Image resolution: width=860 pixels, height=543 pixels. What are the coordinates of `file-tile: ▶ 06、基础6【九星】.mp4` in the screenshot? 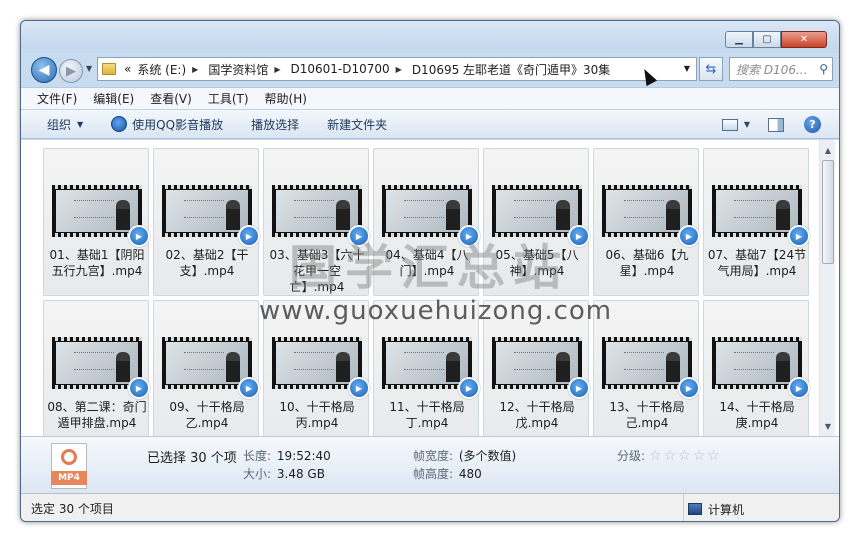 It's located at (646, 222).